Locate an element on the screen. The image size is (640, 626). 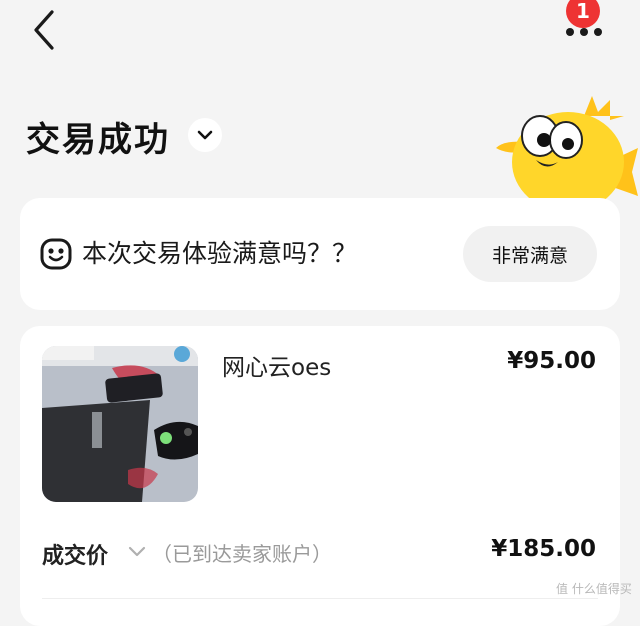
mascot-illustration is located at coordinates (567, 150).